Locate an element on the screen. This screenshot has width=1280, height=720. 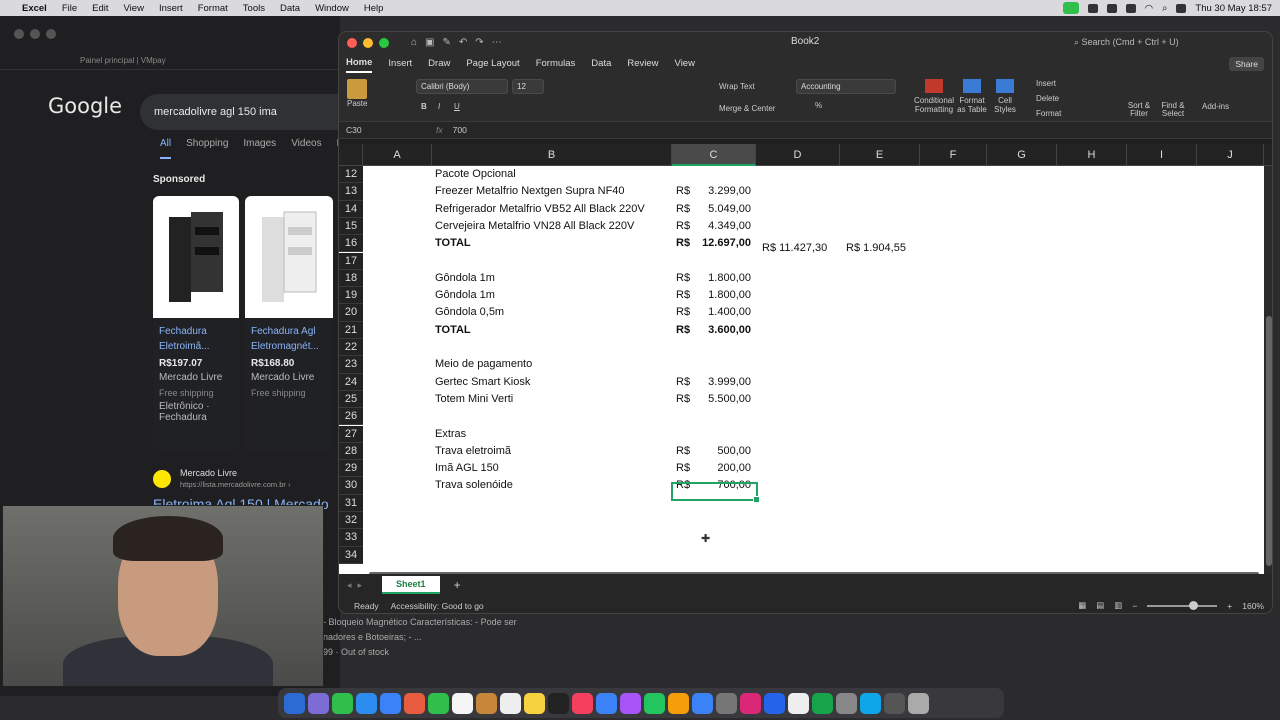
column-header: E is located at coordinates (880, 155).